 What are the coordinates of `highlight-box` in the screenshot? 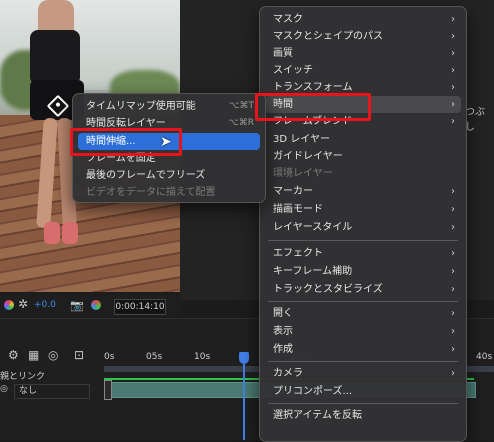 It's located at (313, 107).